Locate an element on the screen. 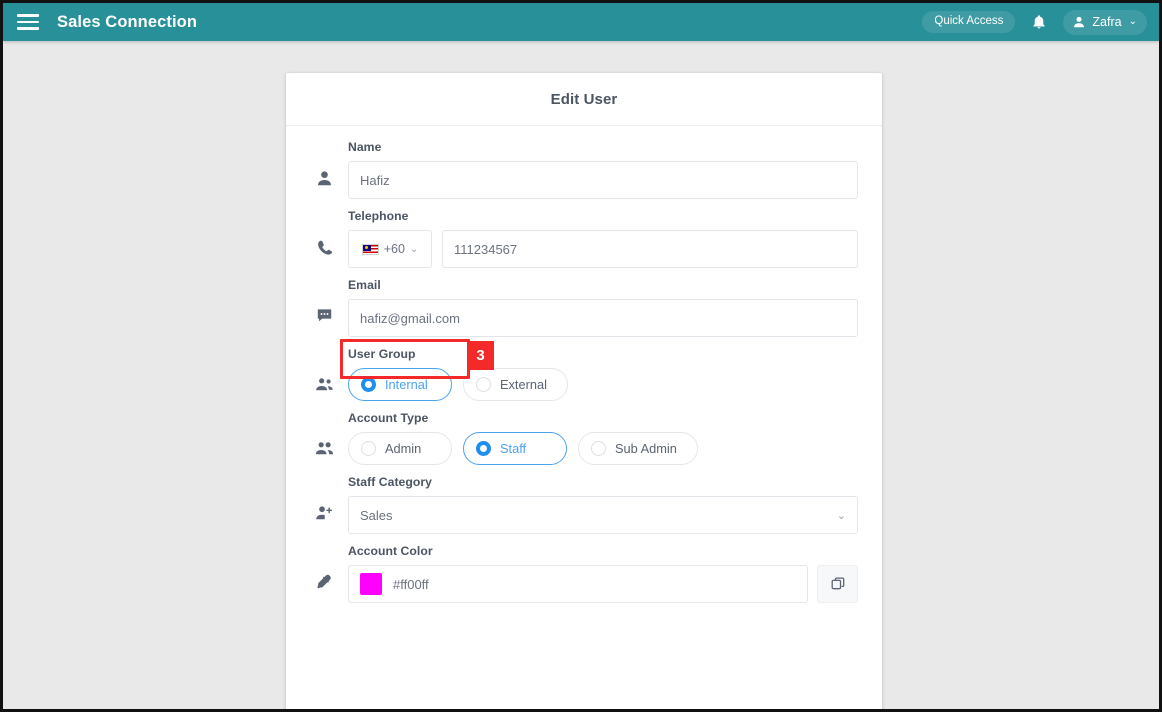 The height and width of the screenshot is (712, 1162). account-type-option-label: Sub Admin is located at coordinates (646, 448).